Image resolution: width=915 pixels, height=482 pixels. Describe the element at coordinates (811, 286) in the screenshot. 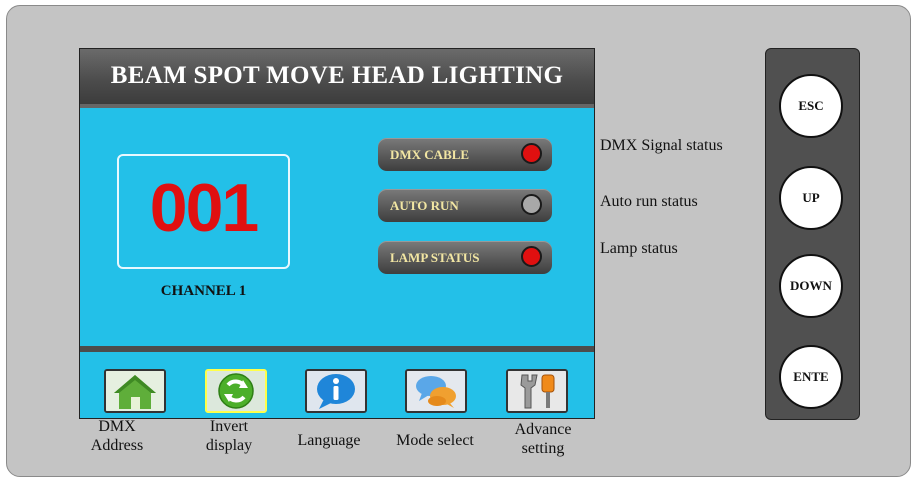

I see `down-button: DOWN` at that location.